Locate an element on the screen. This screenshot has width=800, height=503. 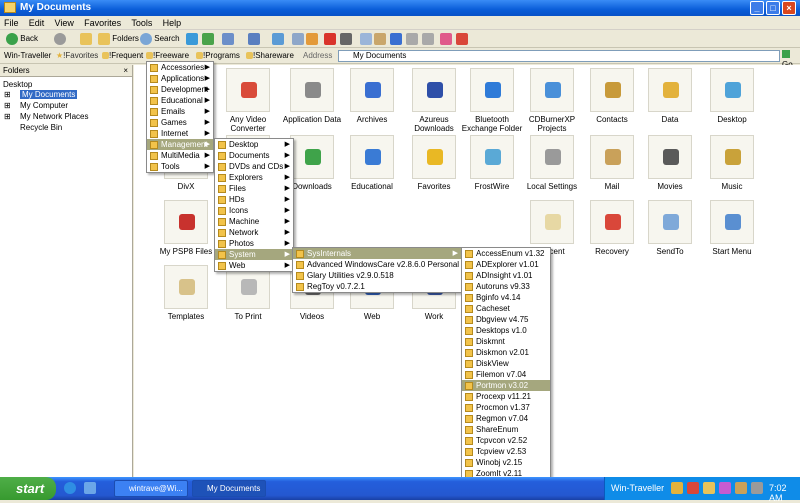
menu-item: ShareEnum is located at coordinates (506, 429).